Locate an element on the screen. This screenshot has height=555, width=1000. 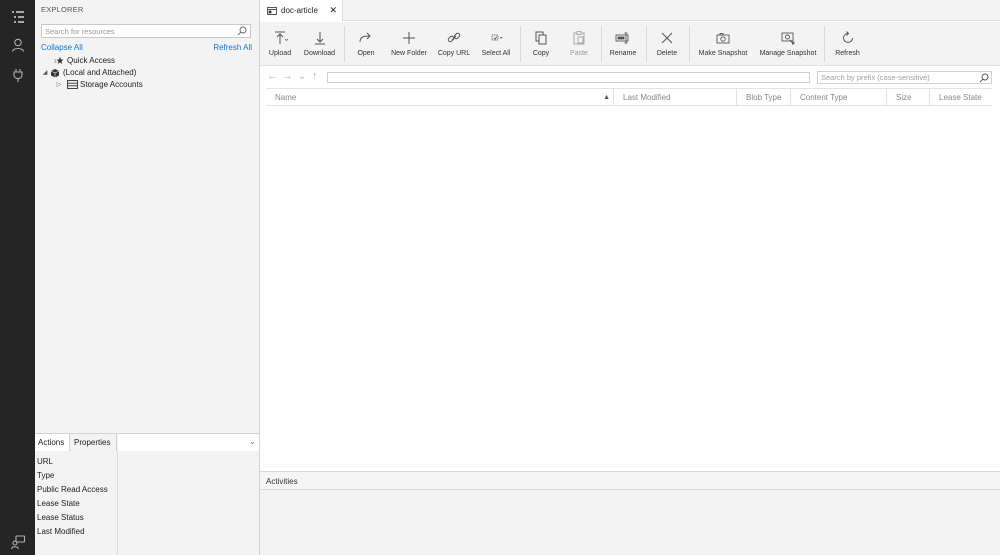
delete-icon is located at coordinates (667, 38).